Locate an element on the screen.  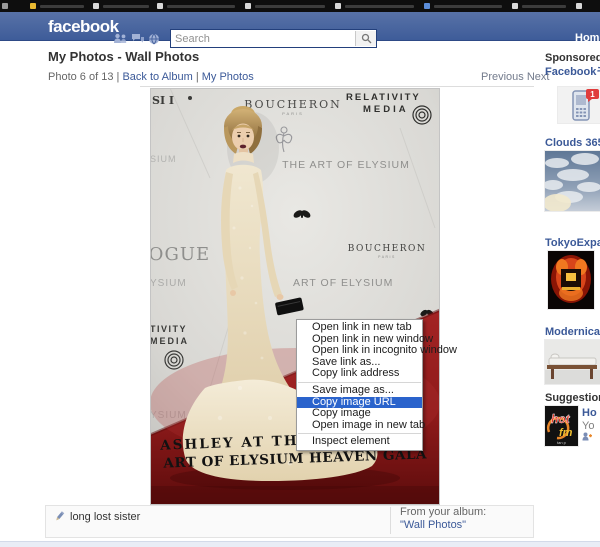
facebook-header-bar: facebook Home is located at coordinates (300, 30).